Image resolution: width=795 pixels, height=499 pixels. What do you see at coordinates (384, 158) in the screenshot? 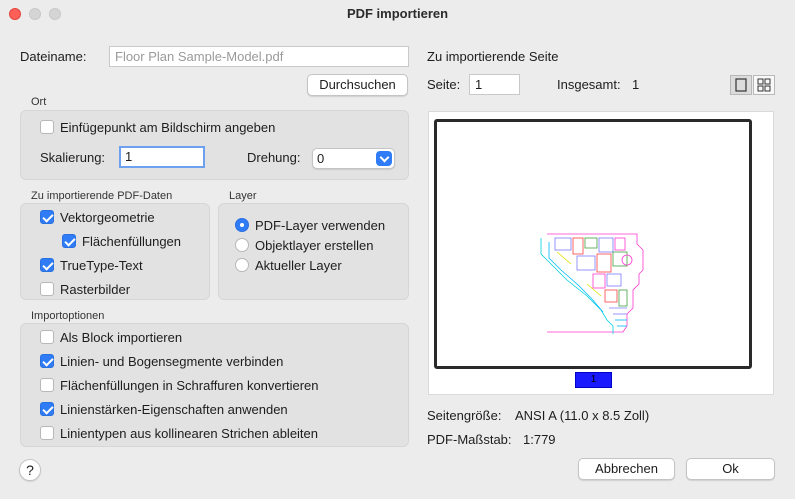
I see `chevron-down-icon` at bounding box center [384, 158].